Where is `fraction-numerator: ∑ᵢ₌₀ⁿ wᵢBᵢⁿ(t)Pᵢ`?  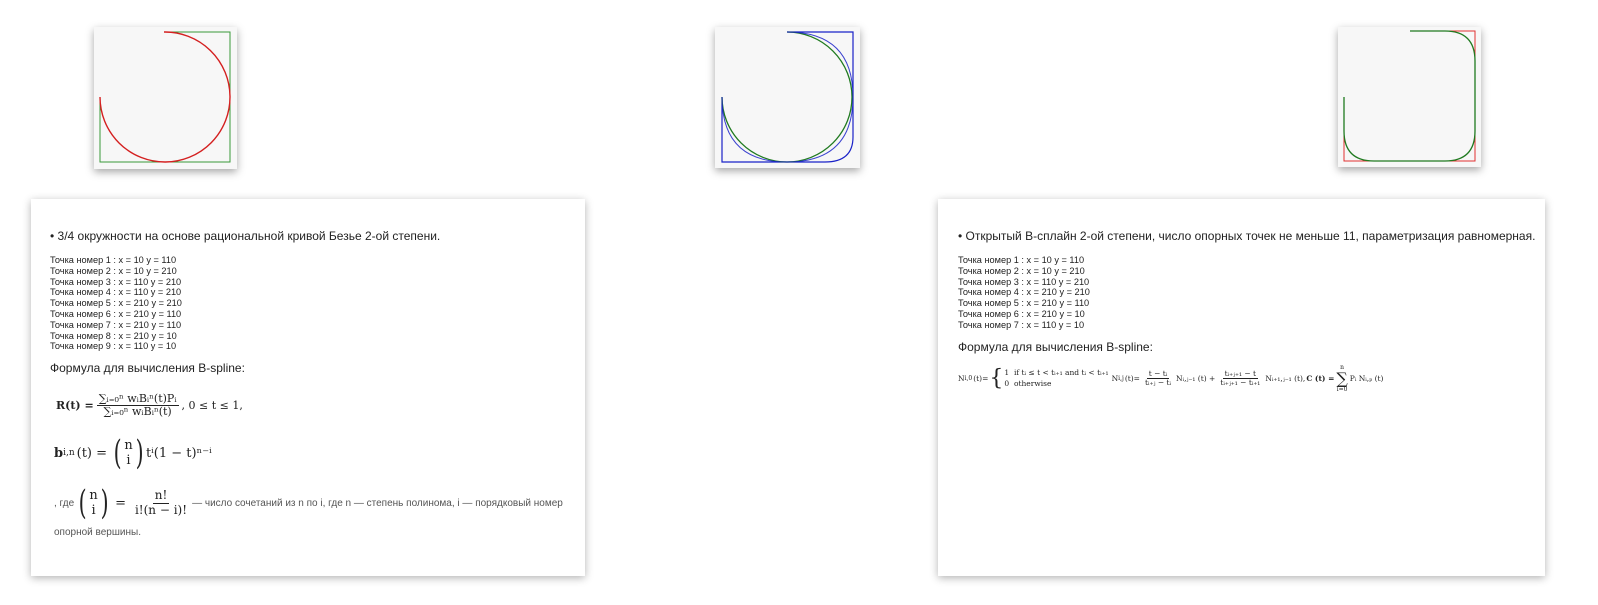 fraction-numerator: ∑ᵢ₌₀ⁿ wᵢBᵢⁿ(t)Pᵢ is located at coordinates (137, 398).